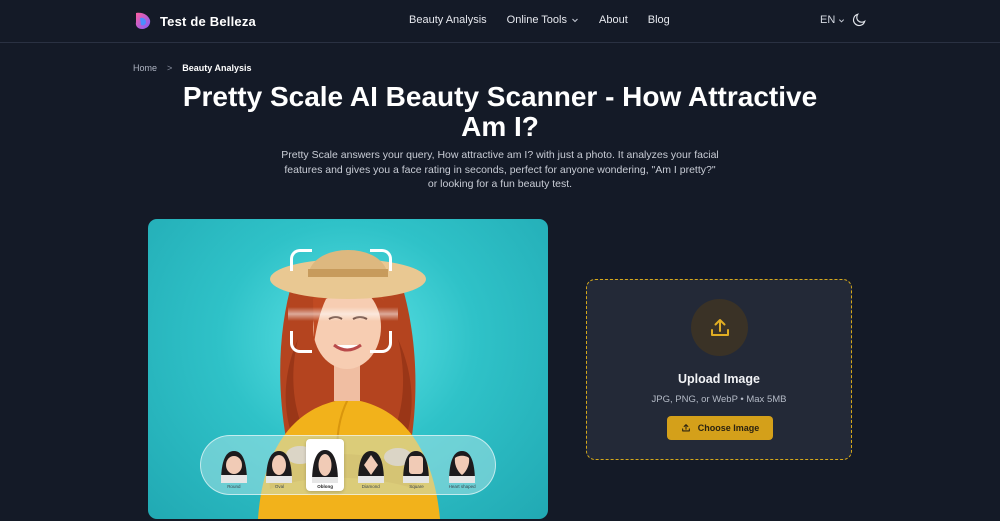  Describe the element at coordinates (208, 21) in the screenshot. I see `brand-name: Test de Belleza` at that location.